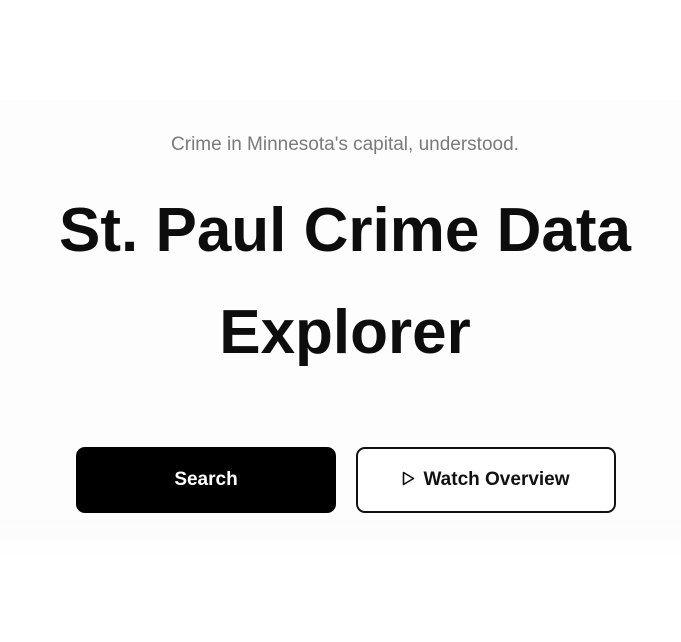 The width and height of the screenshot is (681, 642). I want to click on watch-overview-button: Watch Overview, so click(486, 480).